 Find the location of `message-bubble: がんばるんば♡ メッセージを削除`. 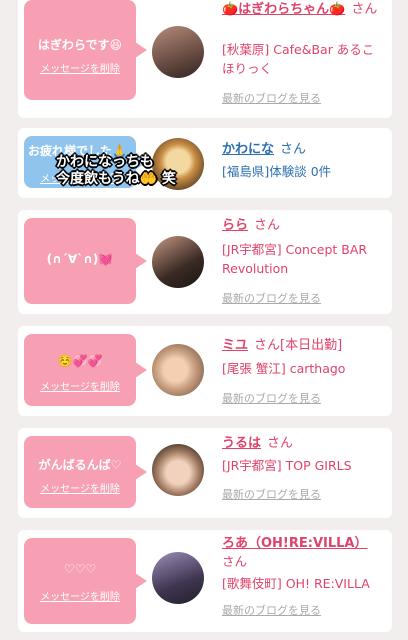

message-bubble: がんばるんば♡ メッセージを削除 is located at coordinates (85, 472).